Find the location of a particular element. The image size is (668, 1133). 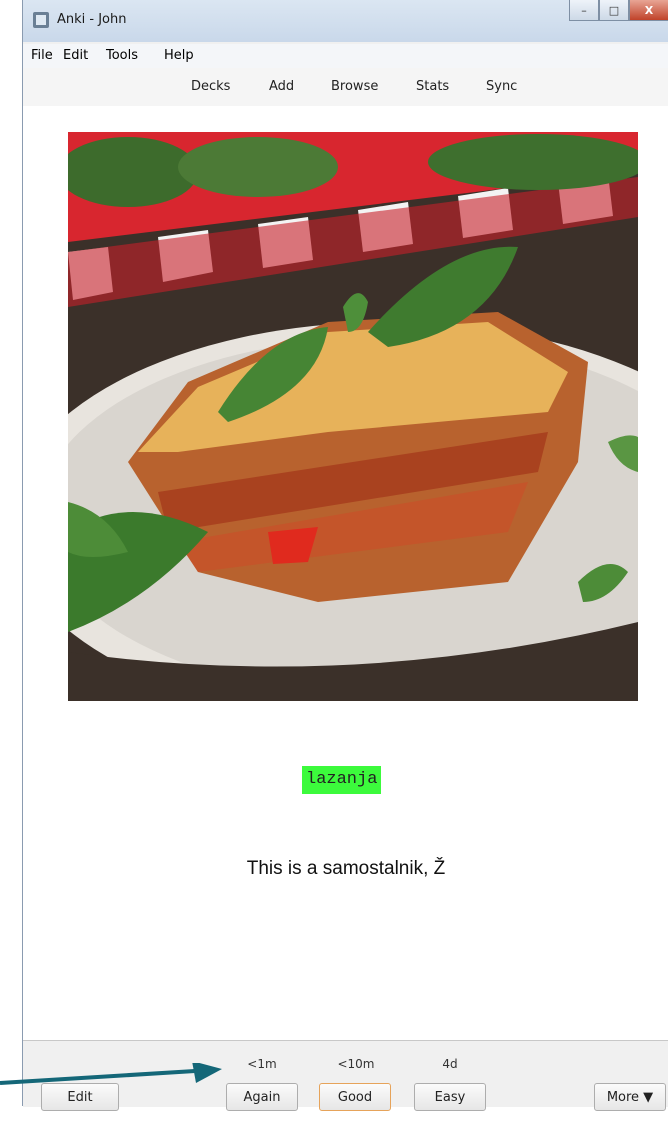

easy-button: Easy is located at coordinates (450, 1097).